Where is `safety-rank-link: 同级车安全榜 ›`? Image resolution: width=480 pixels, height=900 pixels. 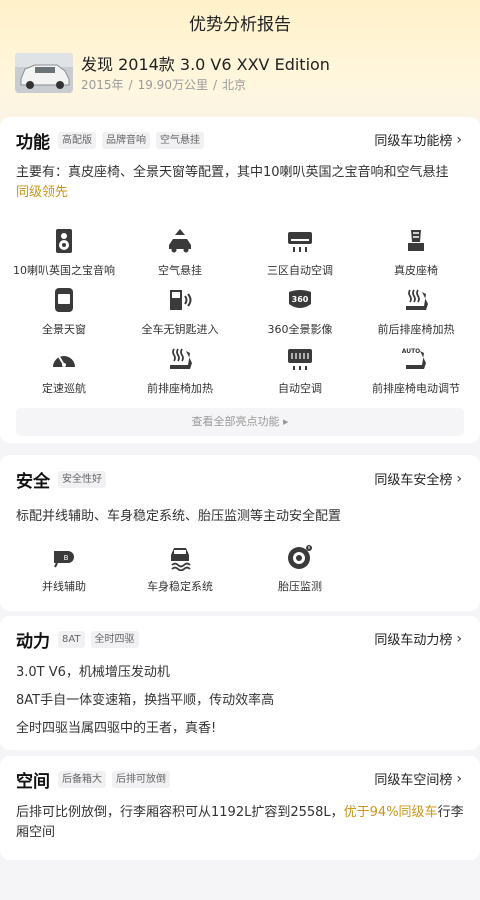
safety-rank-link: 同级车安全榜 › is located at coordinates (418, 479).